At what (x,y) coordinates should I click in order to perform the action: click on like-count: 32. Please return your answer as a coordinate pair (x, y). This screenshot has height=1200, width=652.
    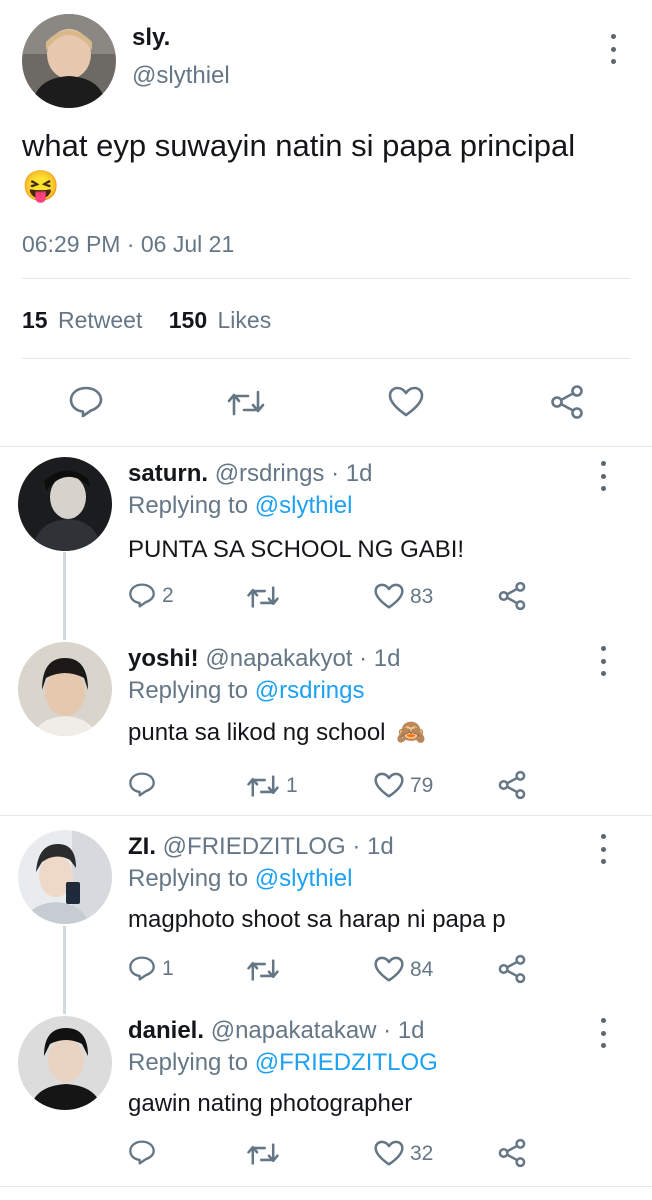
    Looking at the image, I should click on (422, 1153).